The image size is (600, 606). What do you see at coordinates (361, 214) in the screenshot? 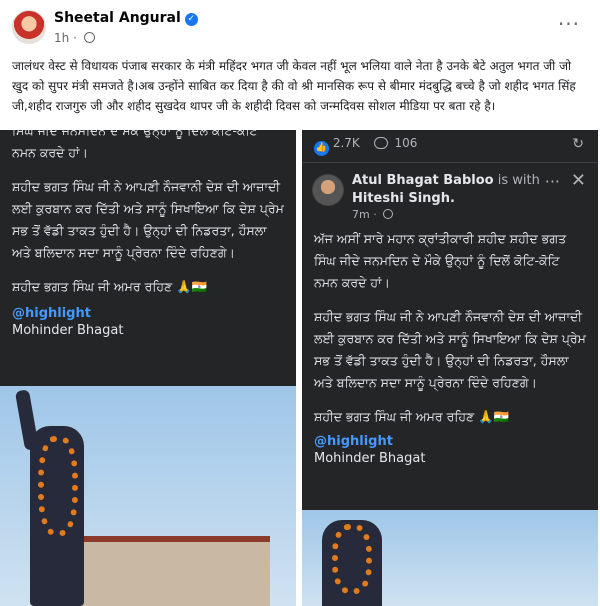
I see `shared-time-text: 7m` at bounding box center [361, 214].